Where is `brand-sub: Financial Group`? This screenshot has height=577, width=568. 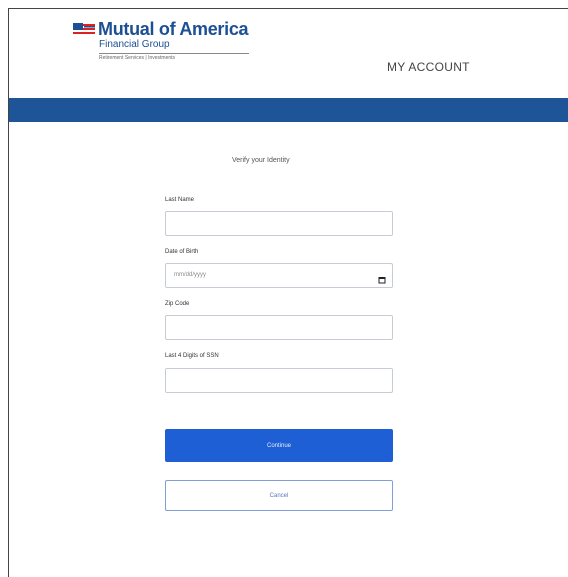
brand-sub: Financial Group is located at coordinates (134, 44).